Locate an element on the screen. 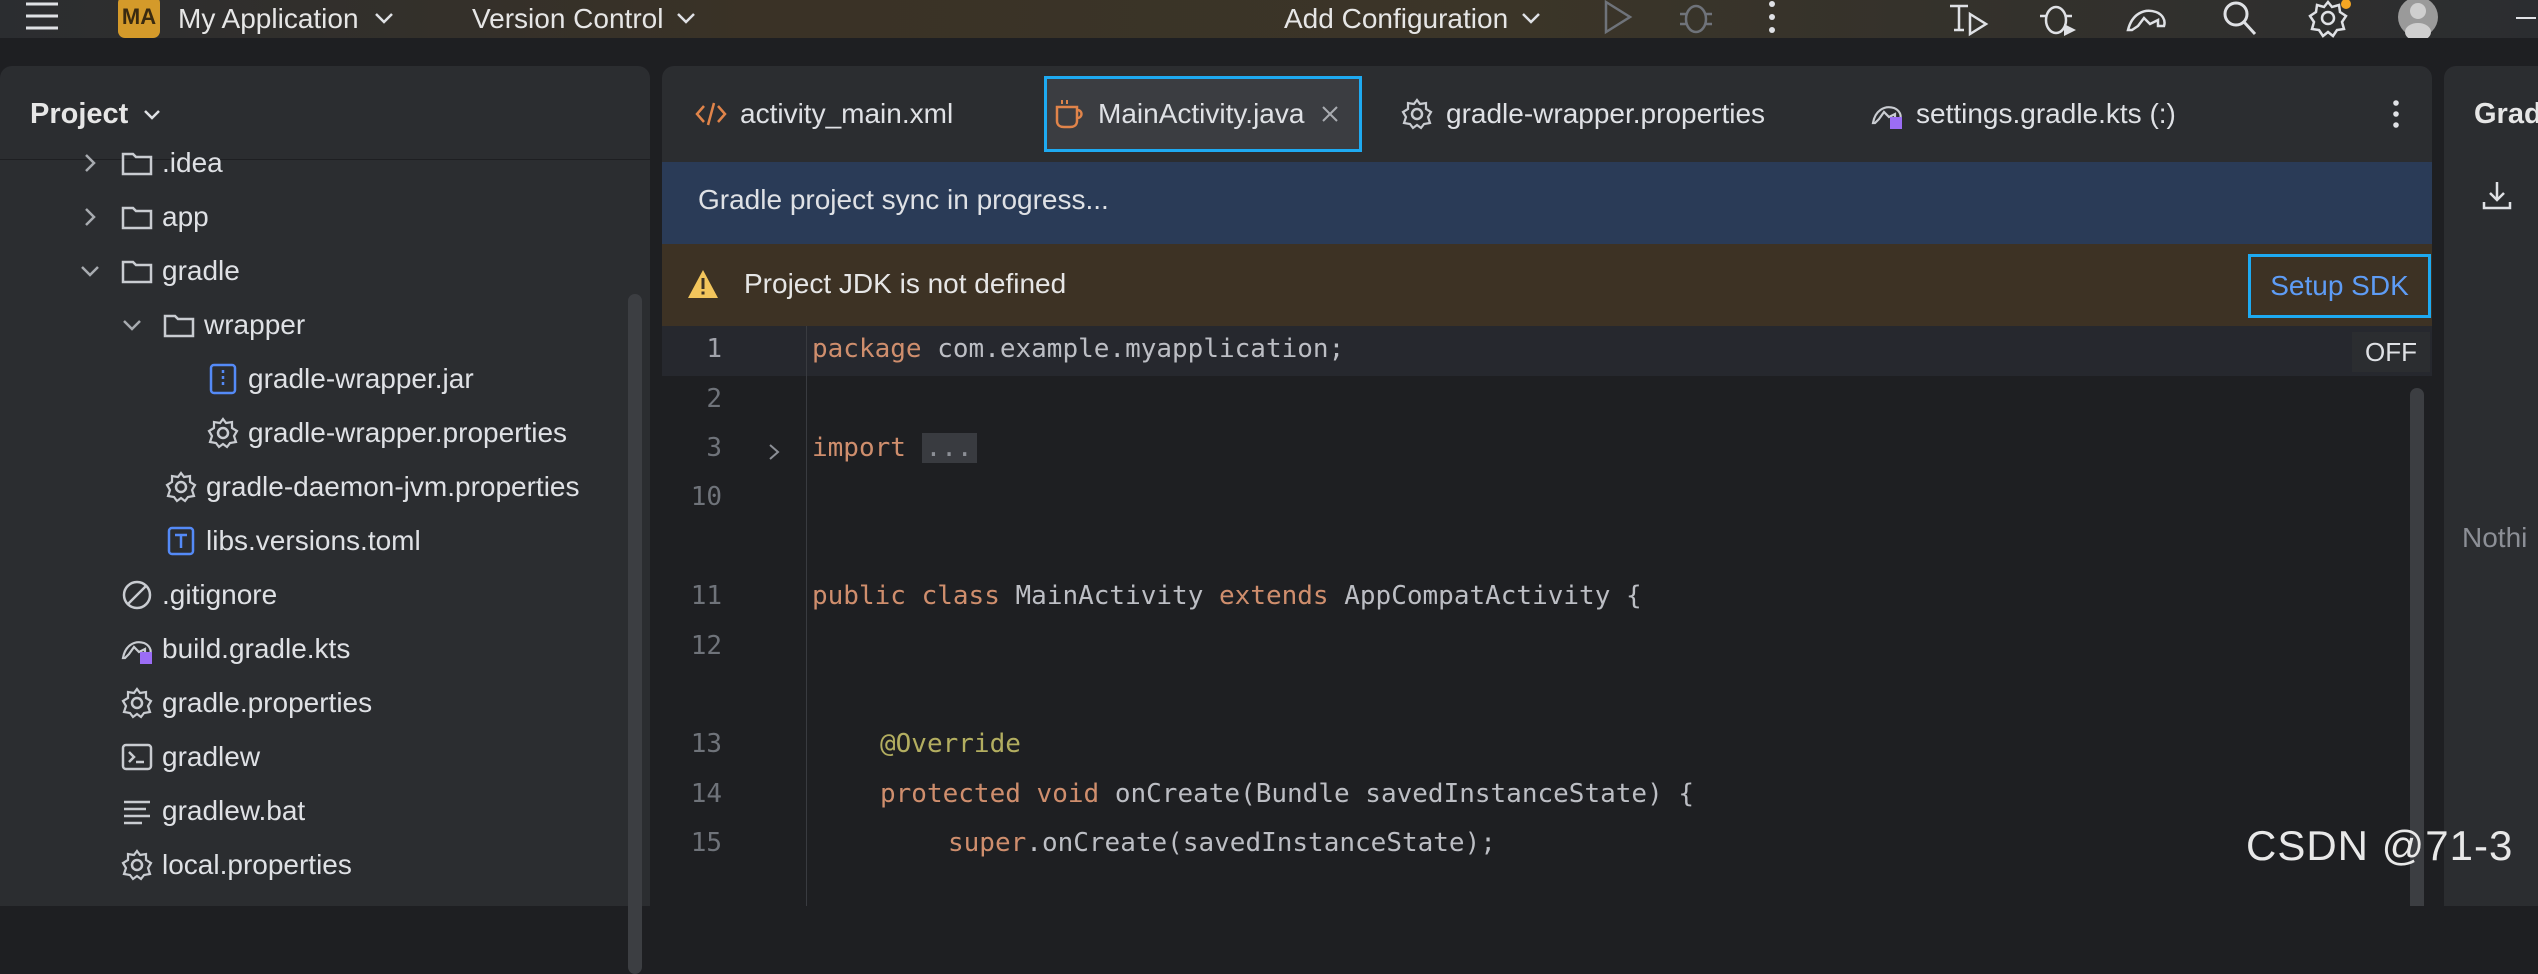 This screenshot has width=2538, height=974. project-badge: MA is located at coordinates (139, 19).